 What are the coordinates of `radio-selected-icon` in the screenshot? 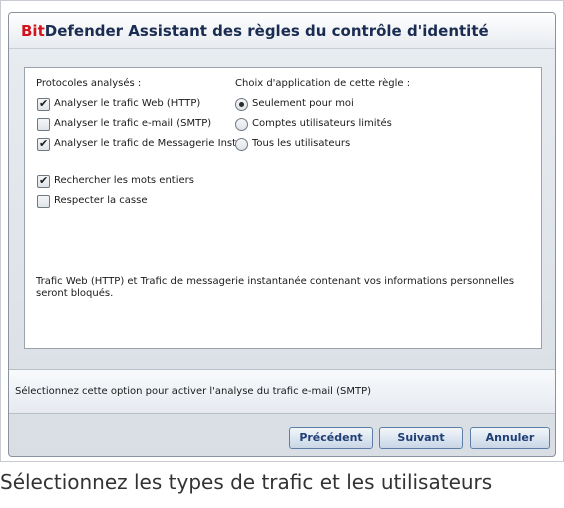 It's located at (241, 104).